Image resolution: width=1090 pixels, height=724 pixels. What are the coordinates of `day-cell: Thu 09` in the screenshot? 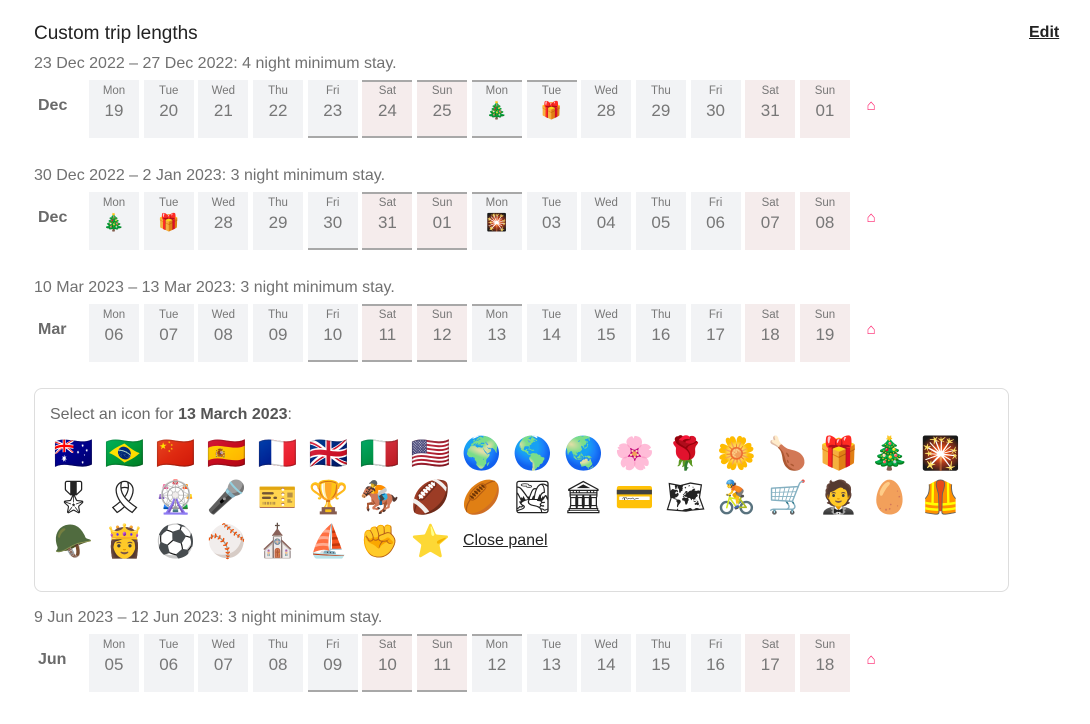 It's located at (278, 333).